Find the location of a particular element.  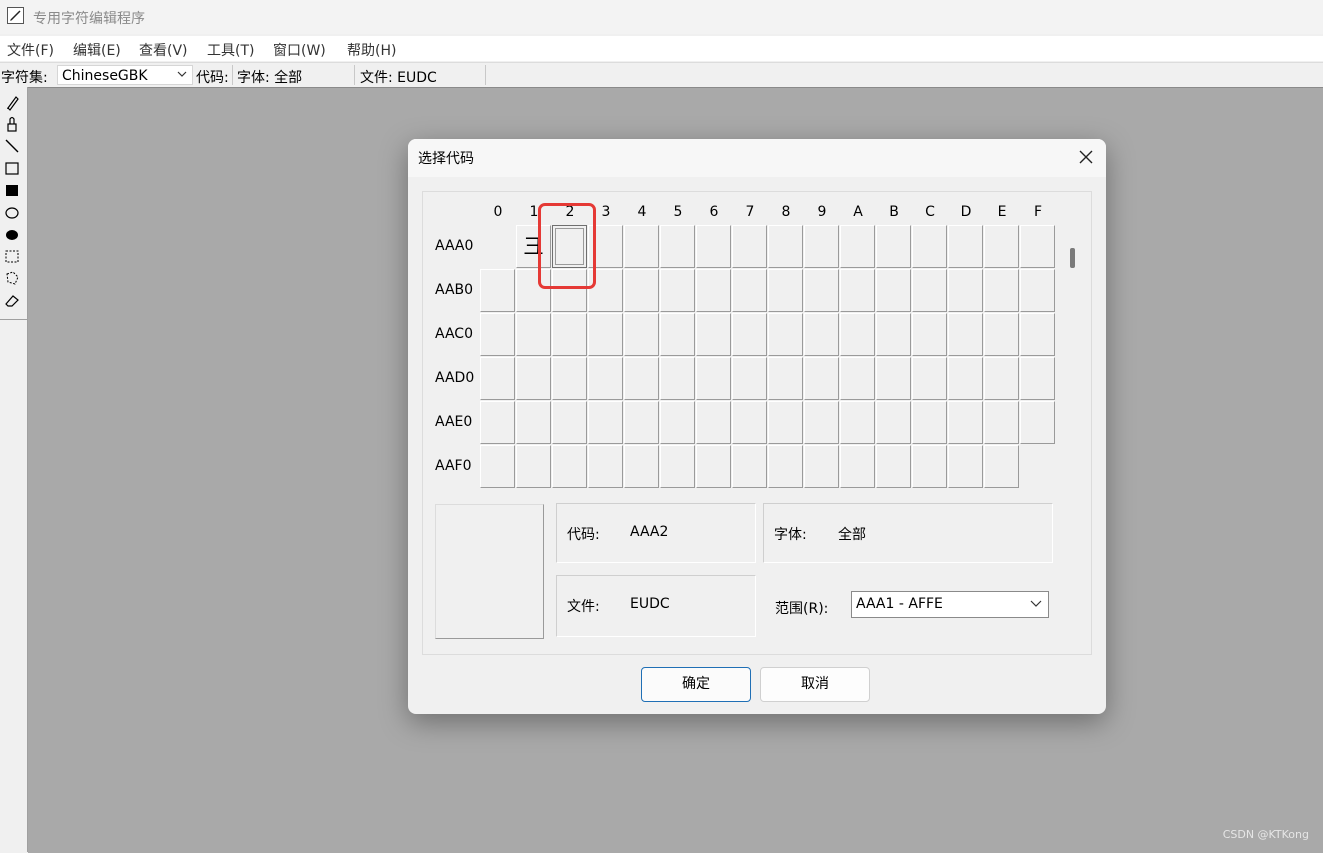

menu-window: 窗口(W) is located at coordinates (299, 50).